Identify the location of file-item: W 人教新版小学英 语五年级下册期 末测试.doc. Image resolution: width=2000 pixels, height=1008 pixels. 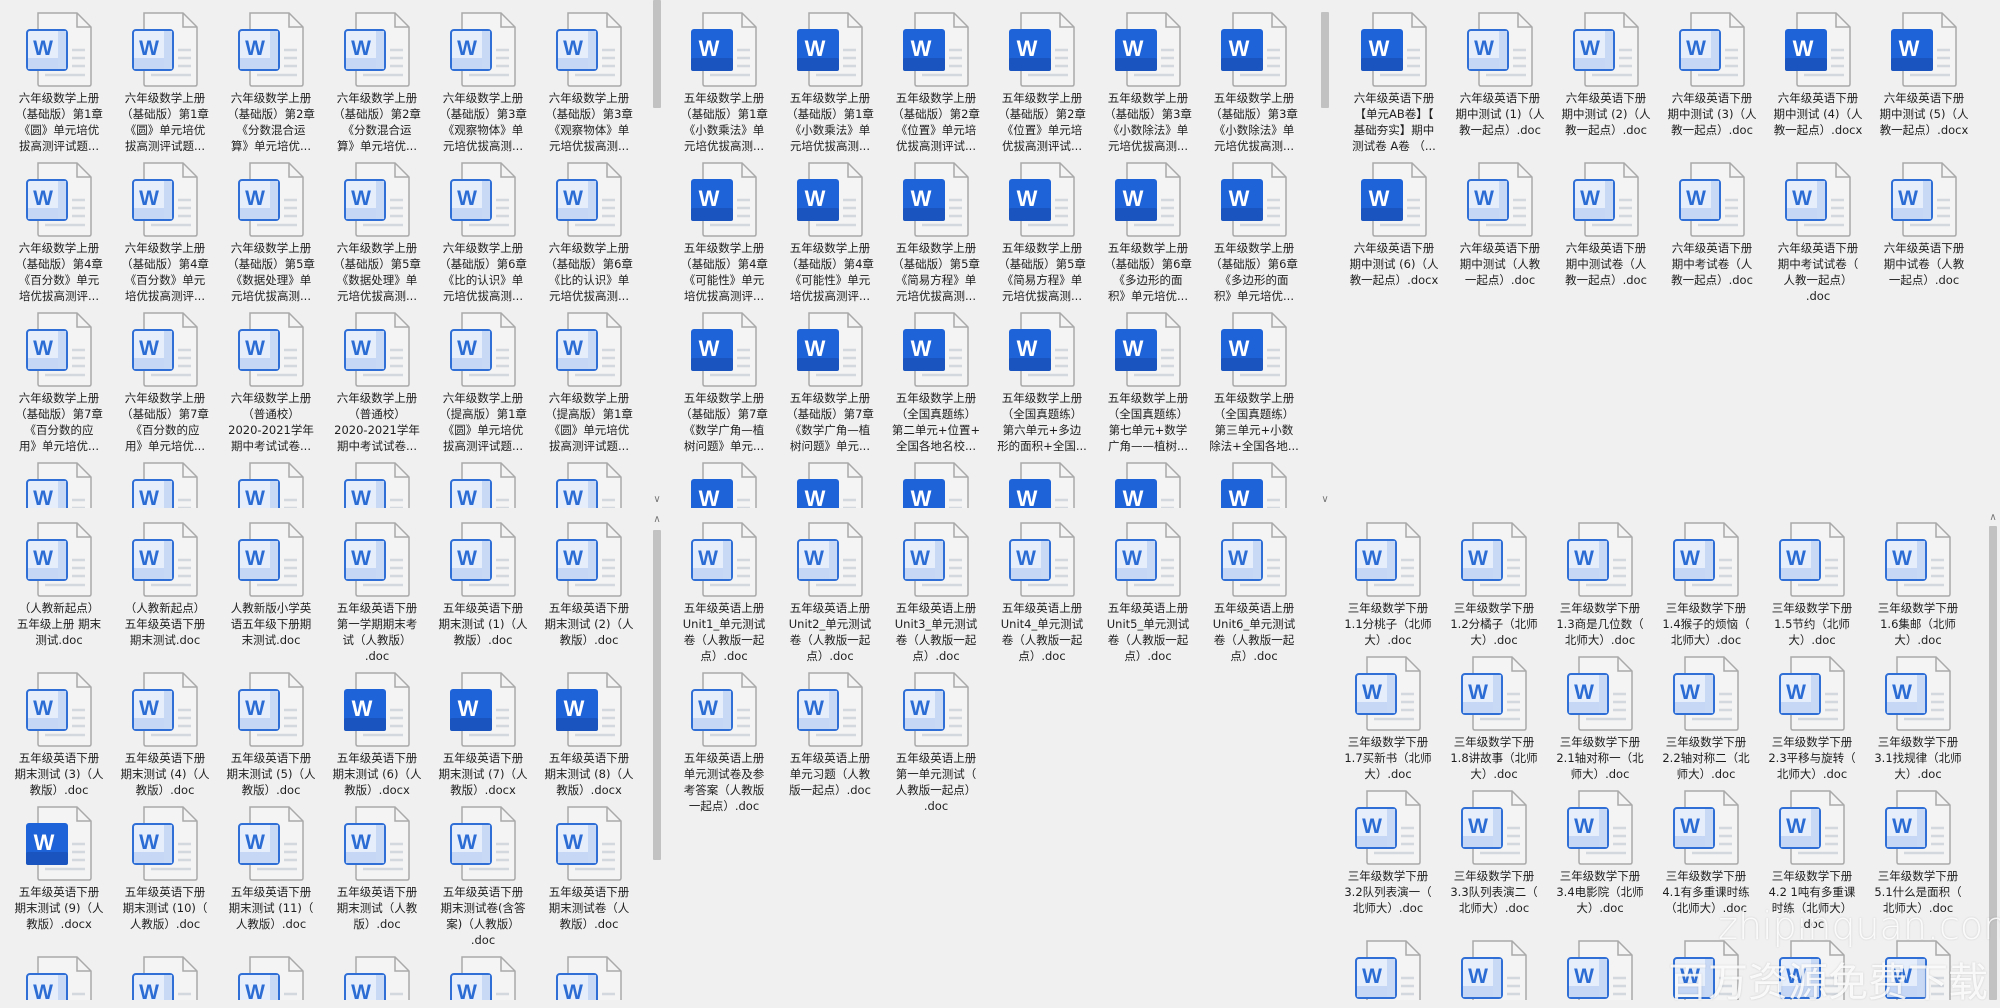
(271, 581).